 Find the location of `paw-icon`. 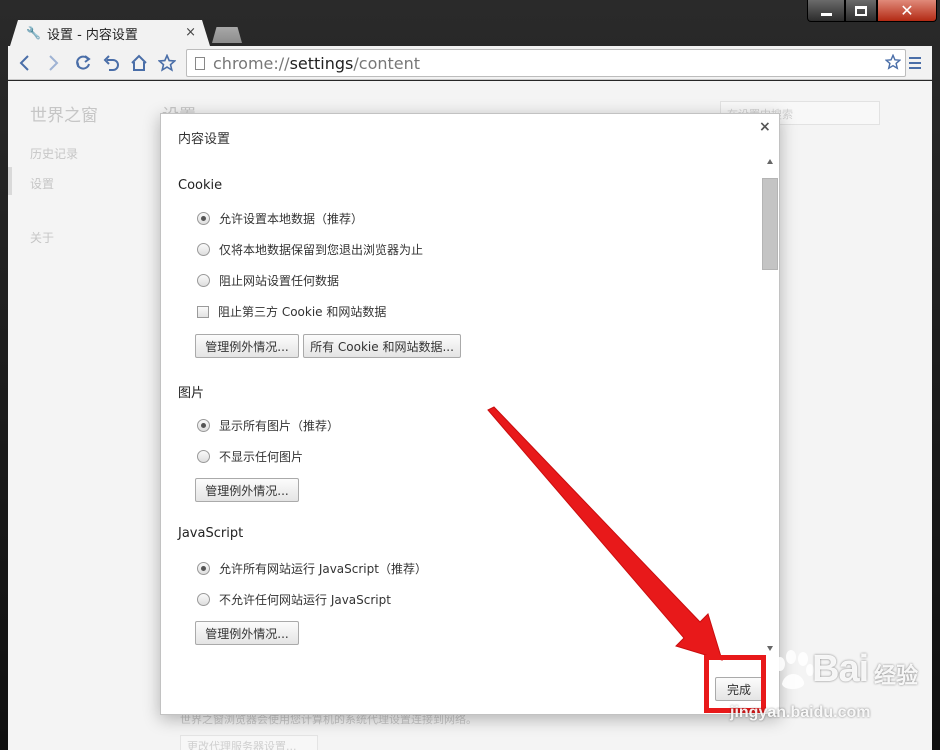

paw-icon is located at coordinates (794, 670).